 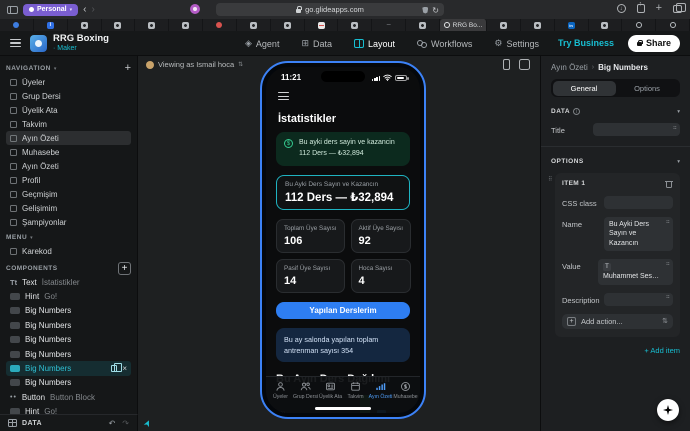 I want to click on add-item-button: + Add item, so click(x=615, y=350).